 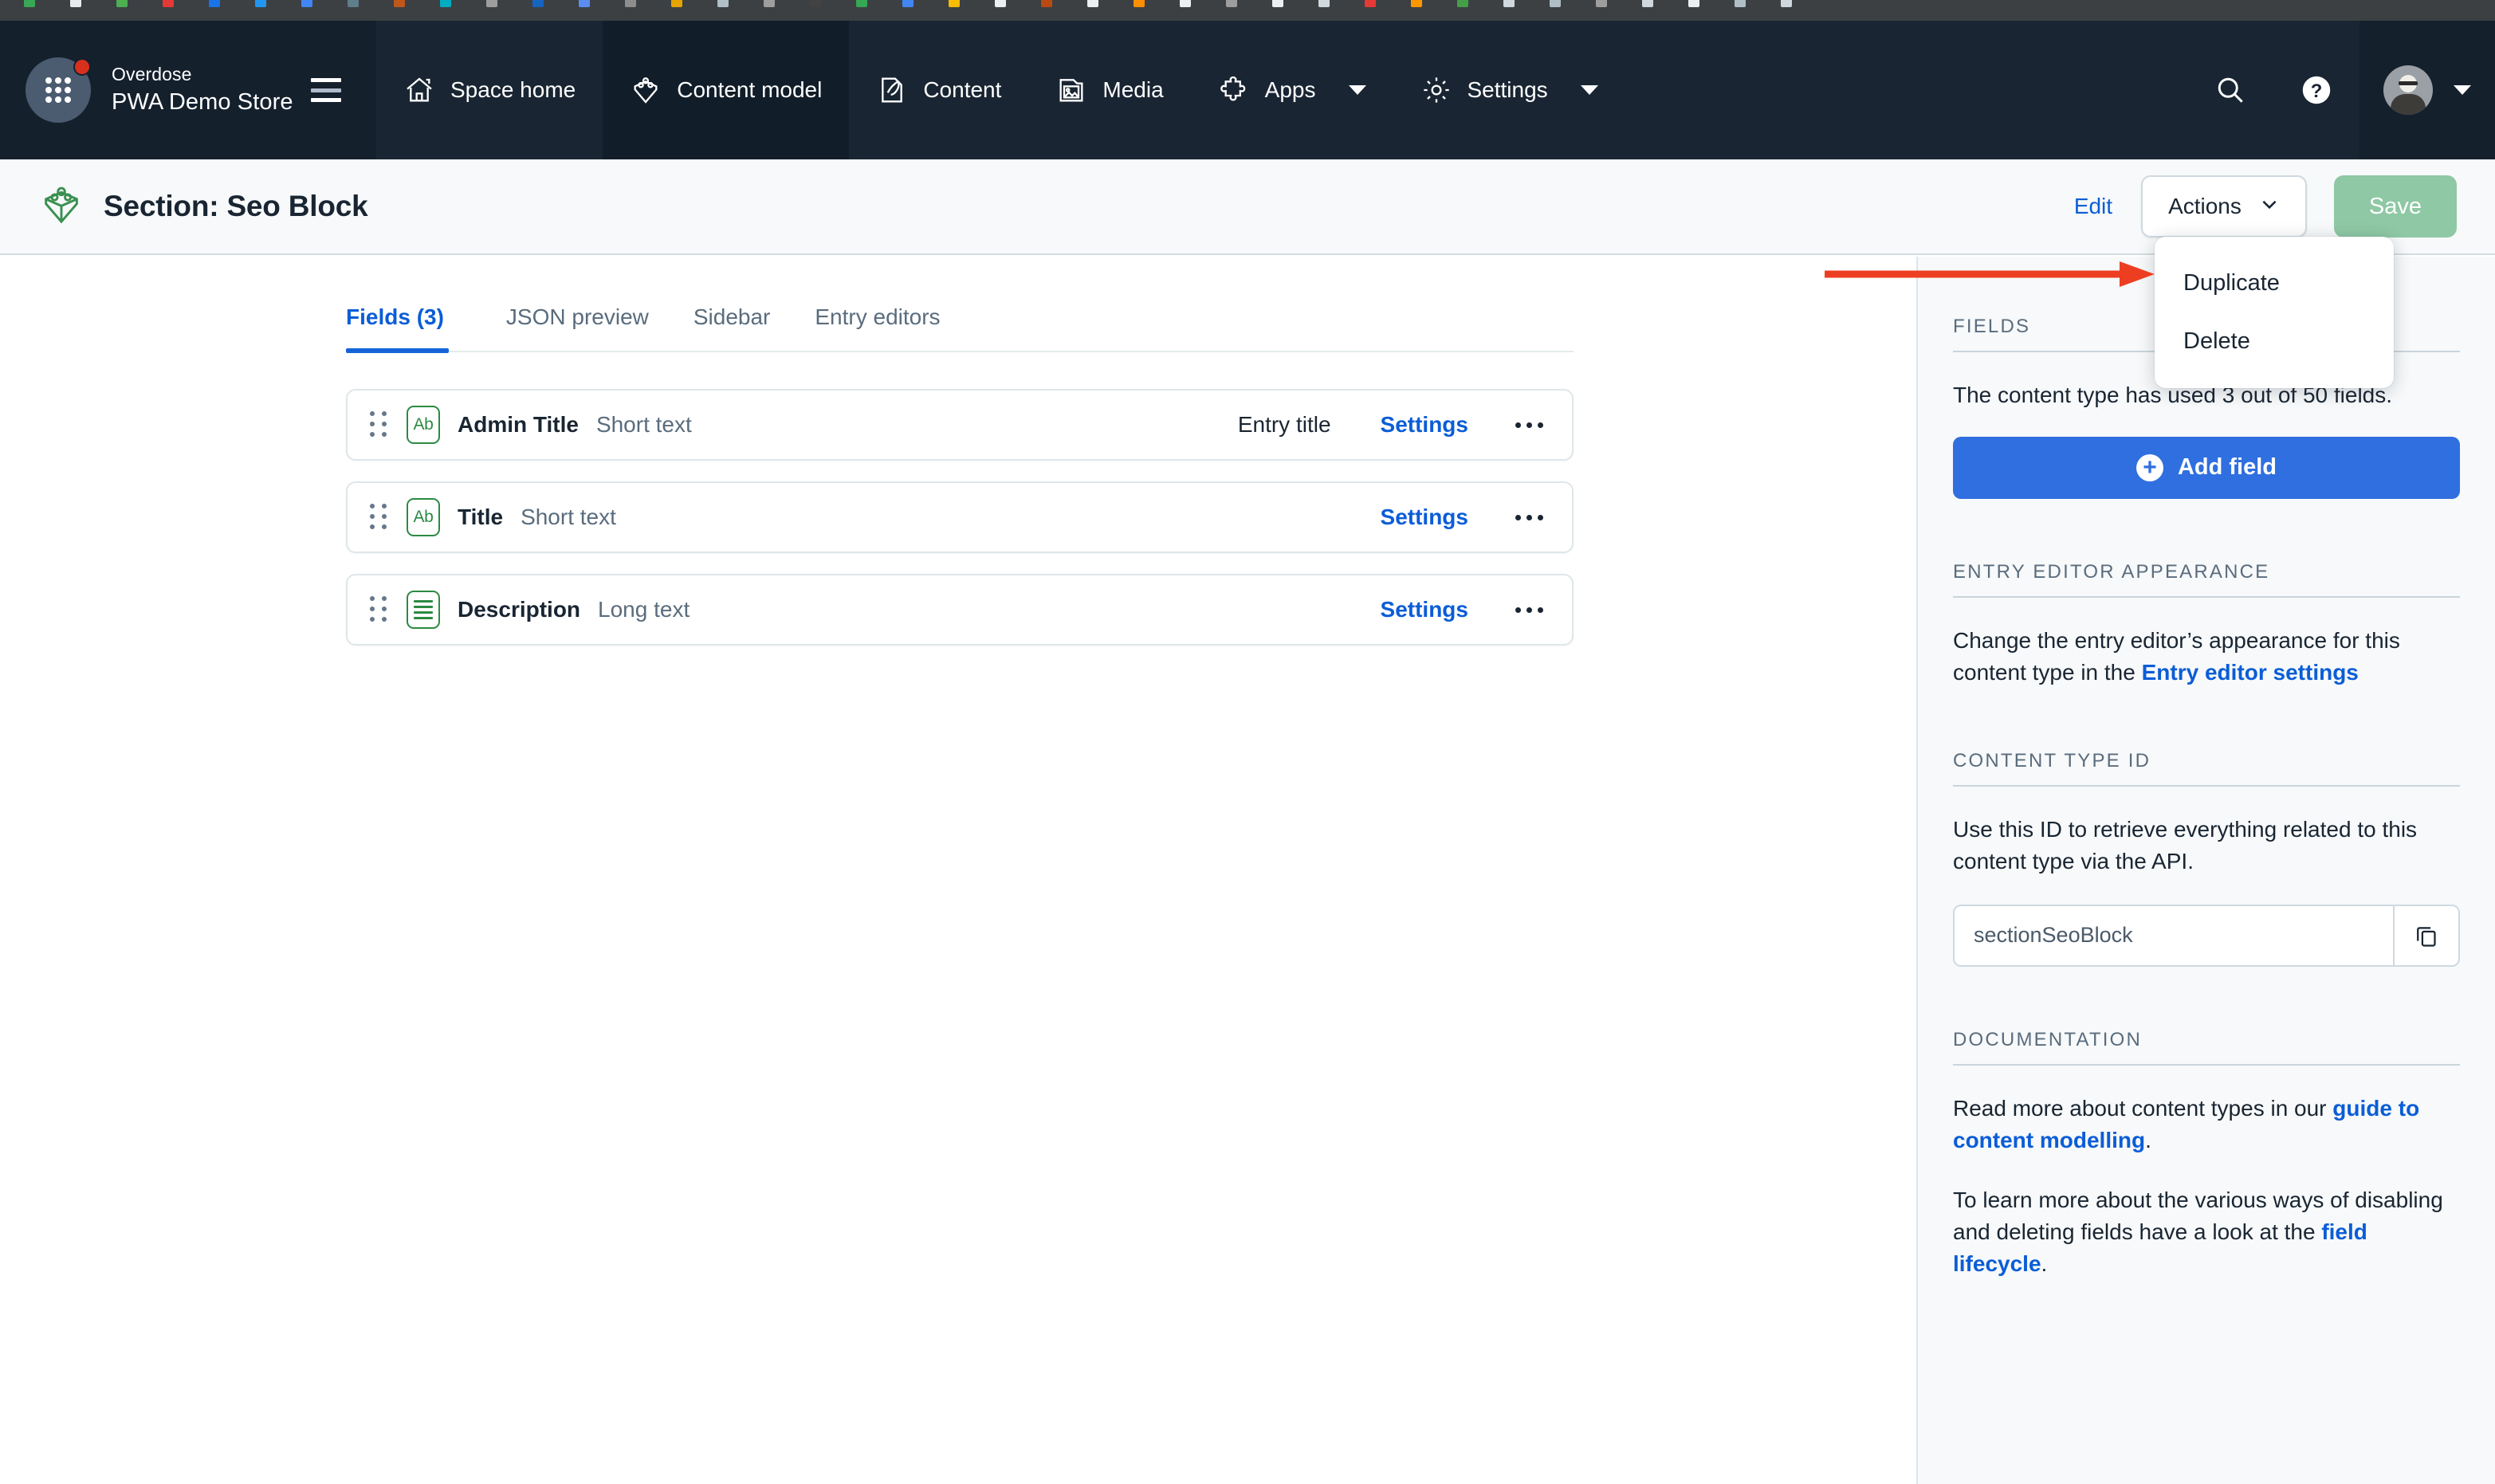 I want to click on tab-sidebar: Sidebar, so click(x=732, y=322).